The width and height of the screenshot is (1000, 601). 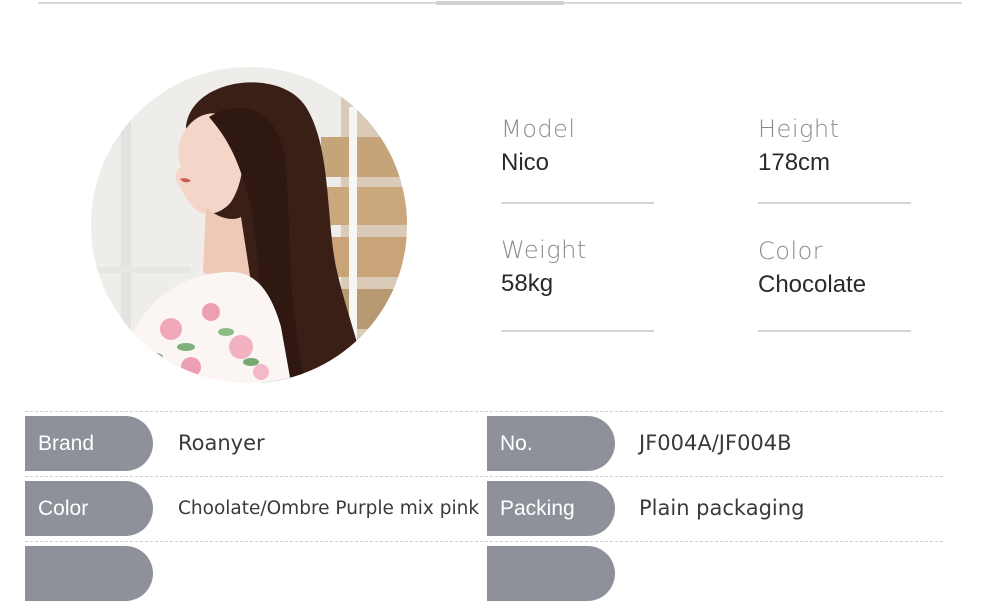 I want to click on number-tag: No., so click(x=551, y=443).